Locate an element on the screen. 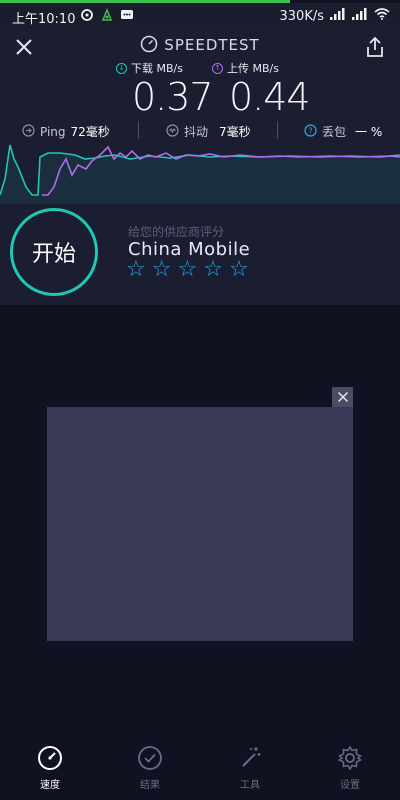  app-notification-icon is located at coordinates (107, 16).